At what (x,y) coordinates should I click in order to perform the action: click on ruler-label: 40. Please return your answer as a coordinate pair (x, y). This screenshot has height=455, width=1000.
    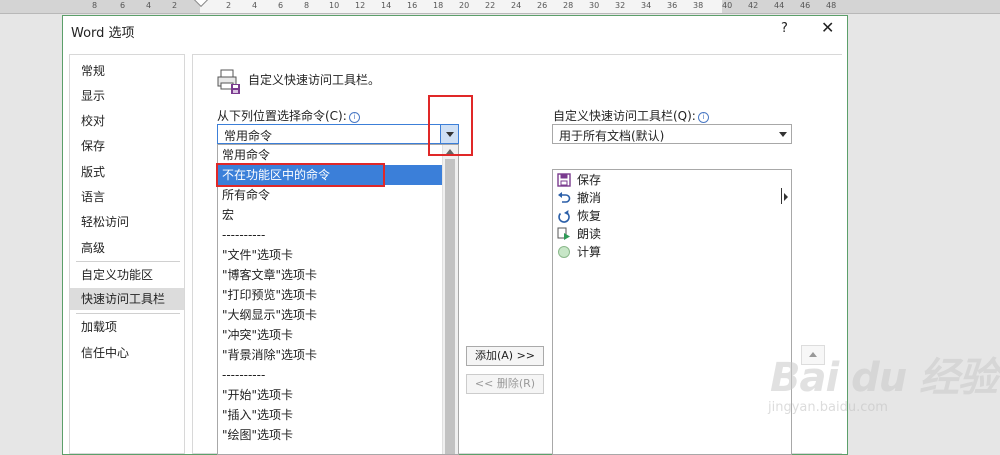
    Looking at the image, I should click on (727, 5).